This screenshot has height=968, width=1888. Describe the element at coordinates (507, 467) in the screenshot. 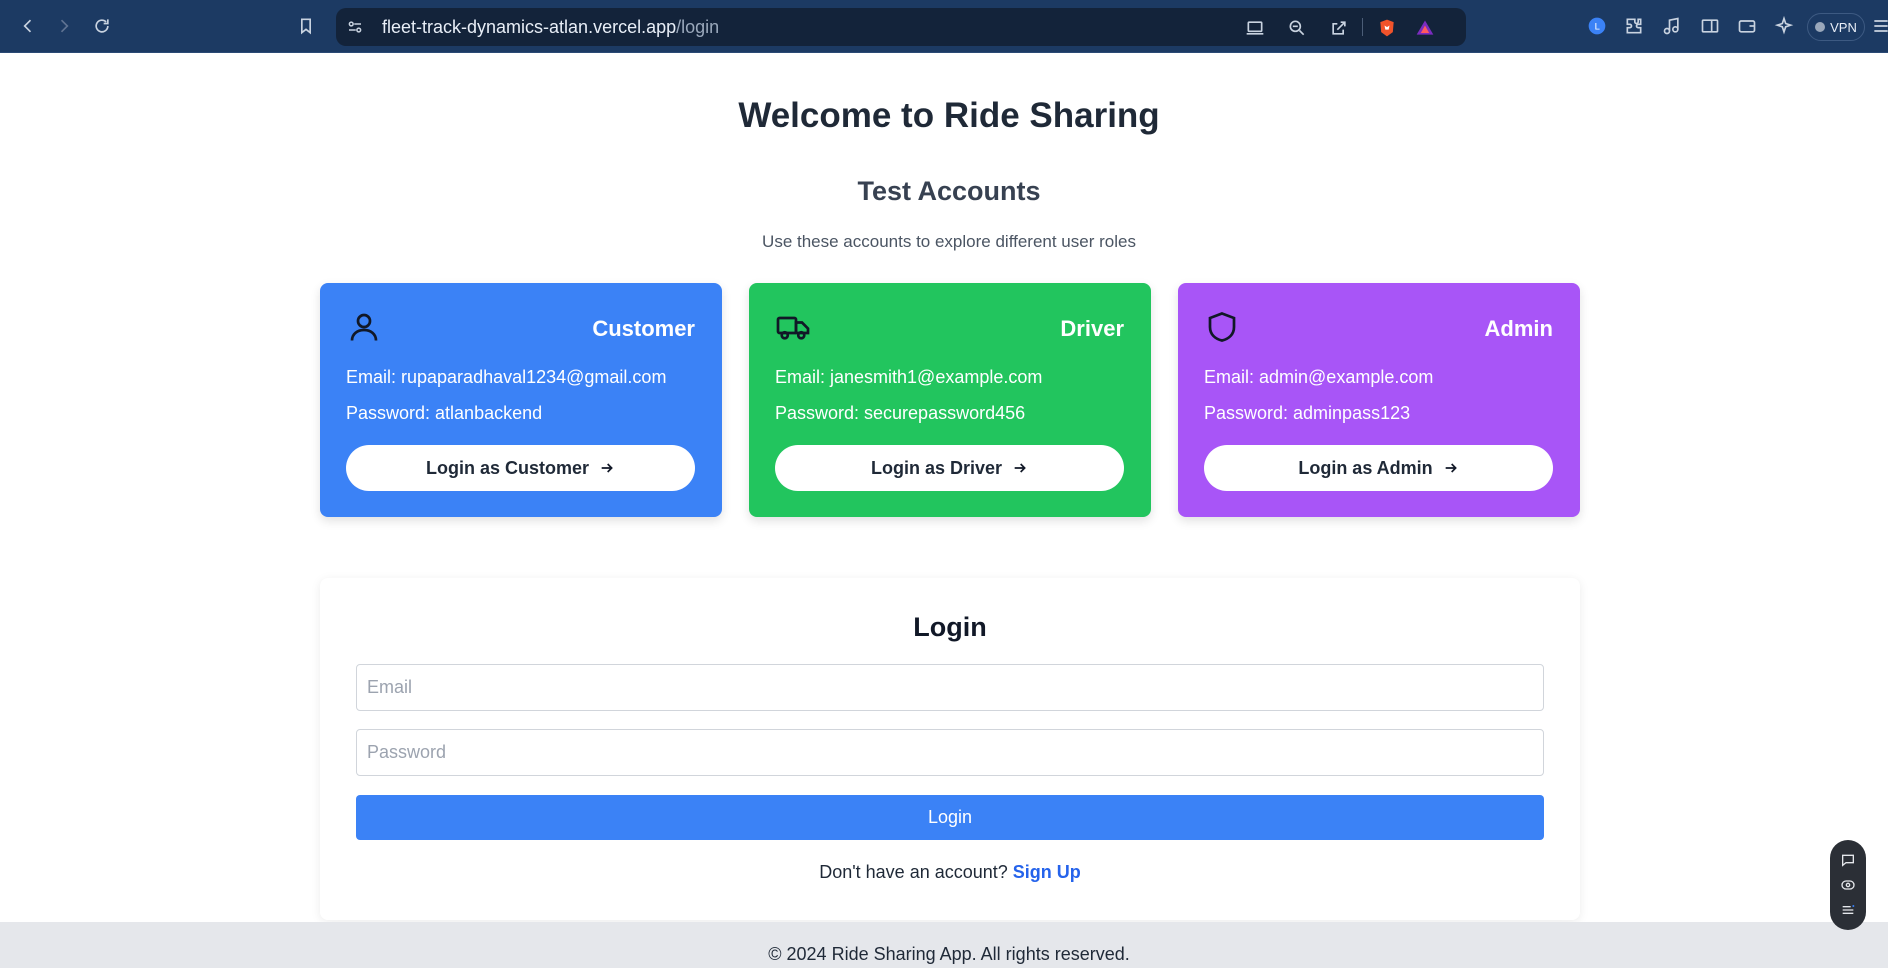

I see `button-label: Login as Customer` at that location.